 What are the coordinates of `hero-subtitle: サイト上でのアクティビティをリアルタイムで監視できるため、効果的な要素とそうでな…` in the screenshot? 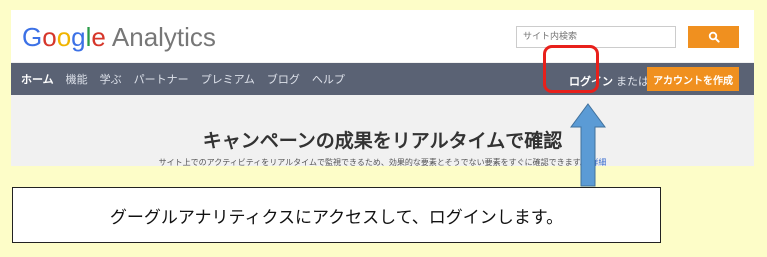 It's located at (382, 161).